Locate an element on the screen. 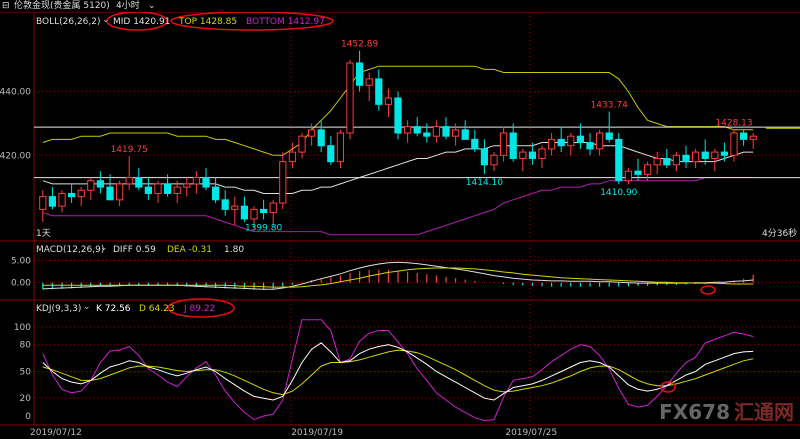 The width and height of the screenshot is (800, 439). boll-label: BOLL(26,26,2) is located at coordinates (68, 22).